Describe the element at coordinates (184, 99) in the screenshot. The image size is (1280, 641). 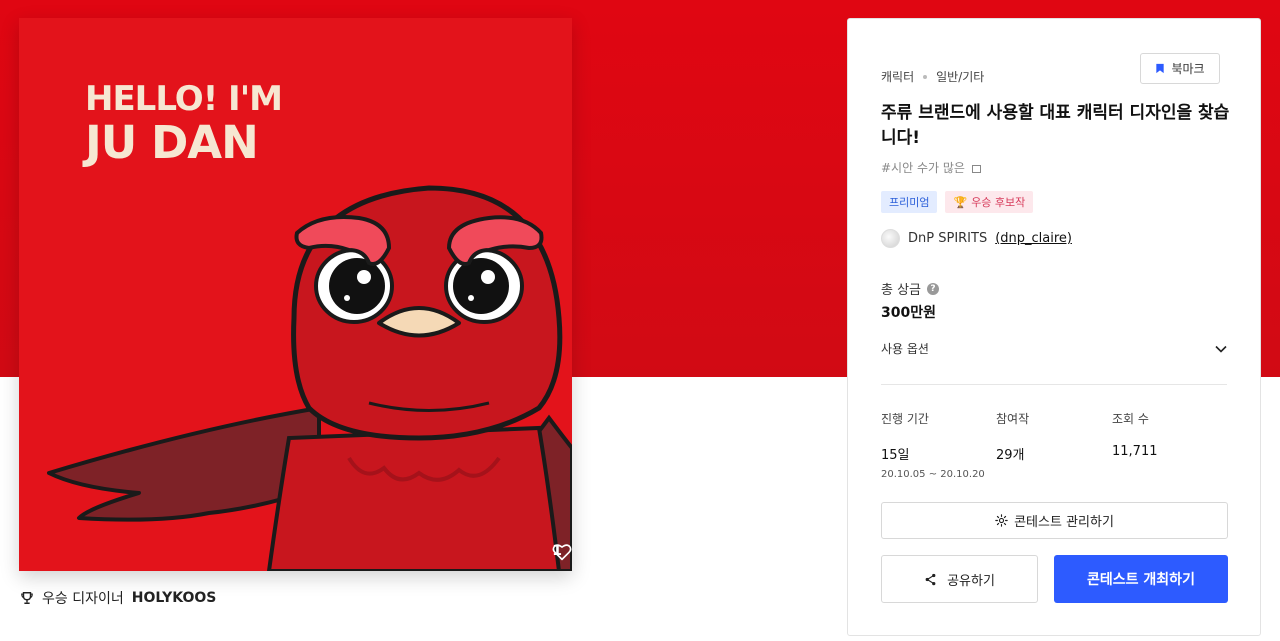
I see `artwork-headline-line1: HELLO! I'M` at that location.